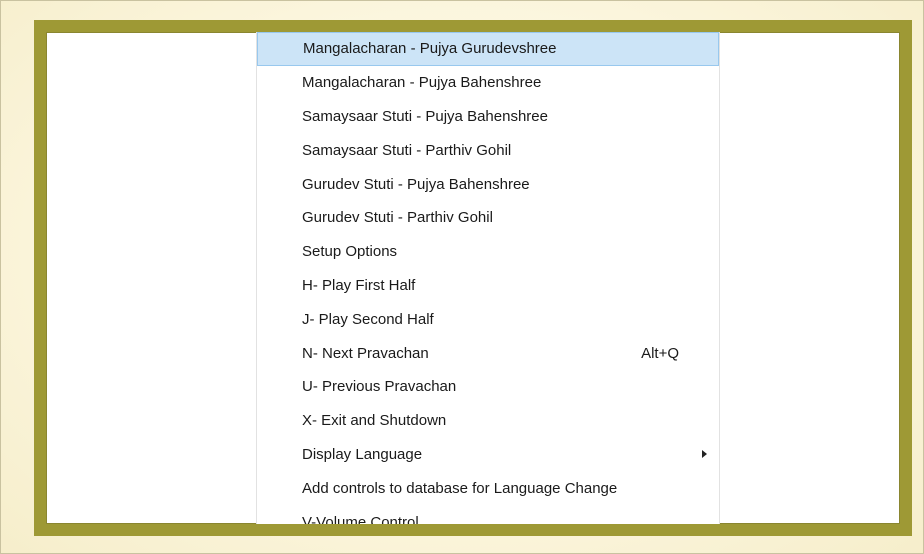 This screenshot has height=554, width=924. What do you see at coordinates (416, 184) in the screenshot?
I see `menu-item-label: Gurudev Stuti - Pujya Bahenshree` at bounding box center [416, 184].